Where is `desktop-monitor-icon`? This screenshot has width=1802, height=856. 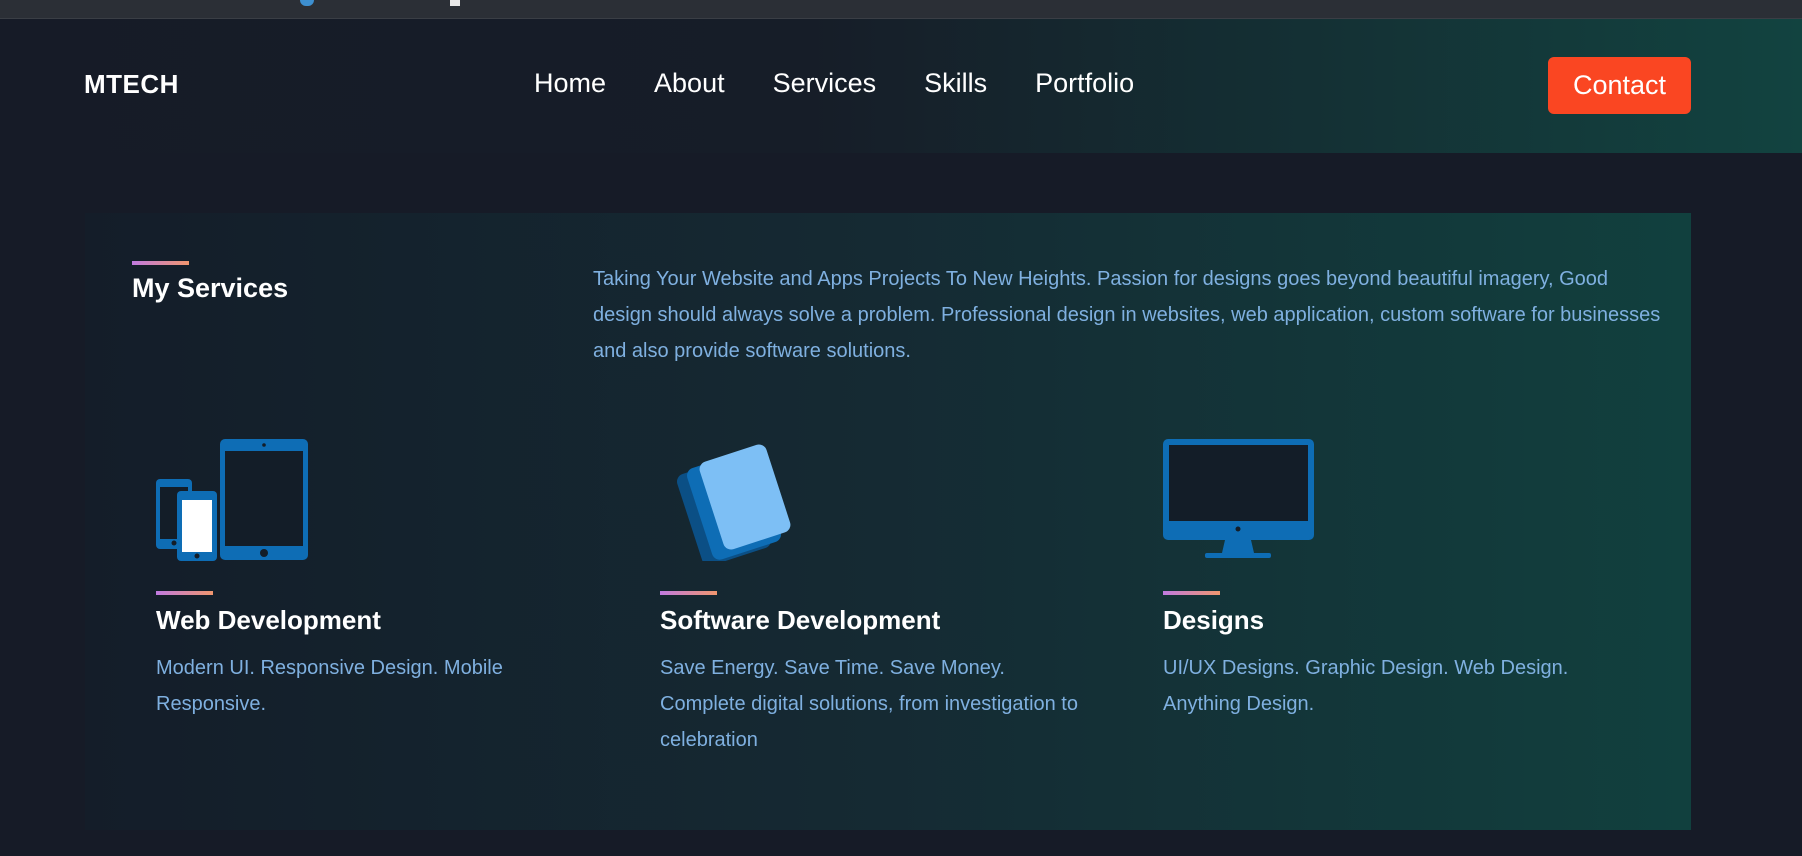
desktop-monitor-icon is located at coordinates (1243, 500).